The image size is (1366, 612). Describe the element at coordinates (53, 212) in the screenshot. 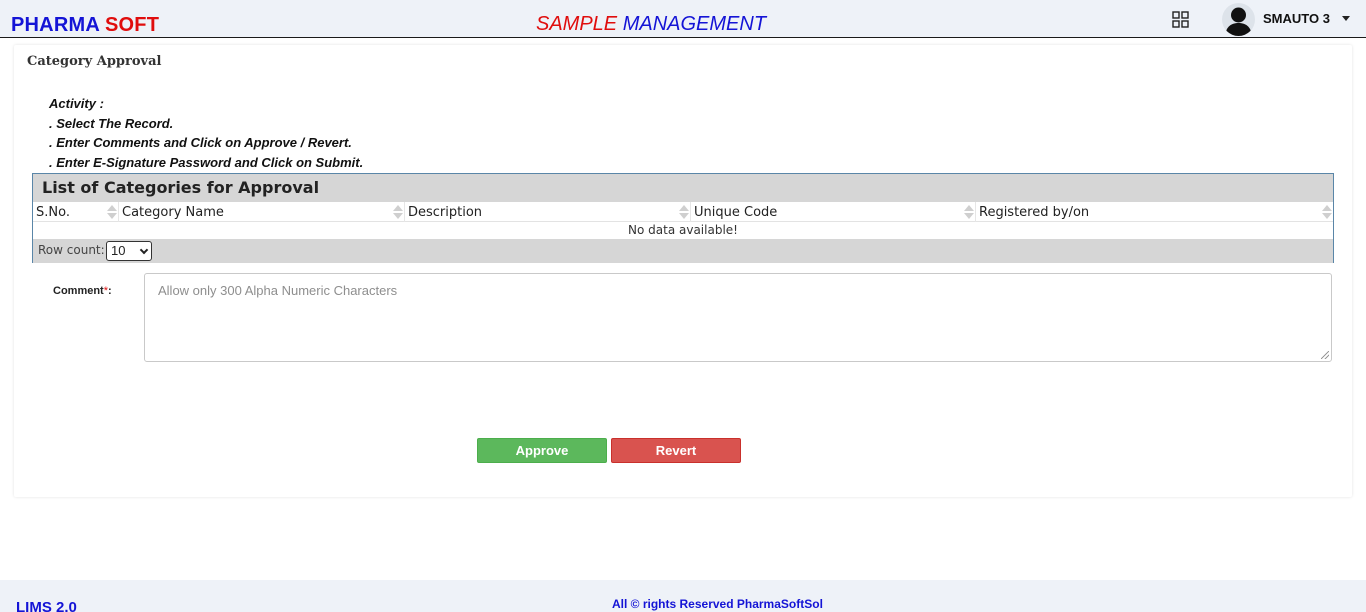

I see `column-header-label: S.No.` at that location.